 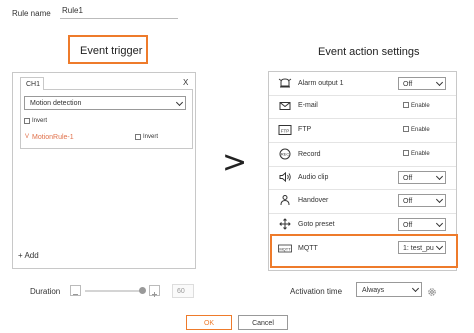 What do you see at coordinates (56, 103) in the screenshot?
I see `trigger-type-value: Motion detection` at bounding box center [56, 103].